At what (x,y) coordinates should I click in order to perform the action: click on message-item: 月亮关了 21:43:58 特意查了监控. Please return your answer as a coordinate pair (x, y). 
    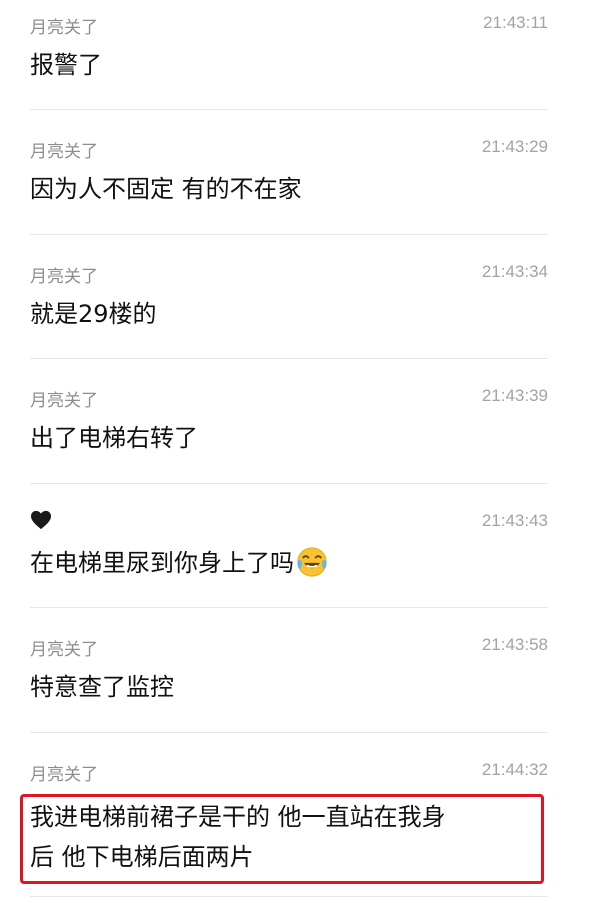
    Looking at the image, I should click on (295, 684).